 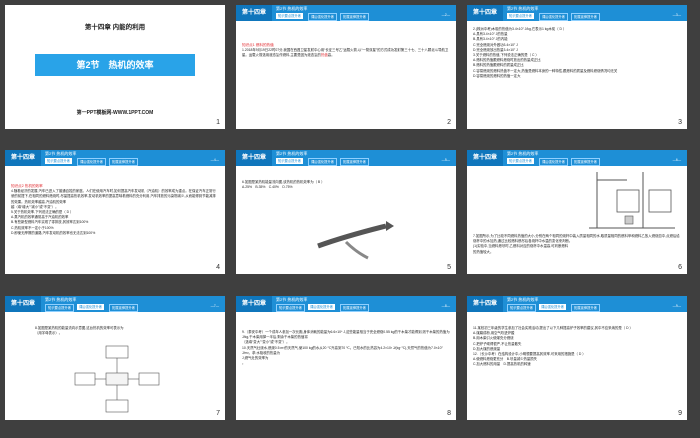 I want to click on slide-number: 2, so click(x=449, y=122).